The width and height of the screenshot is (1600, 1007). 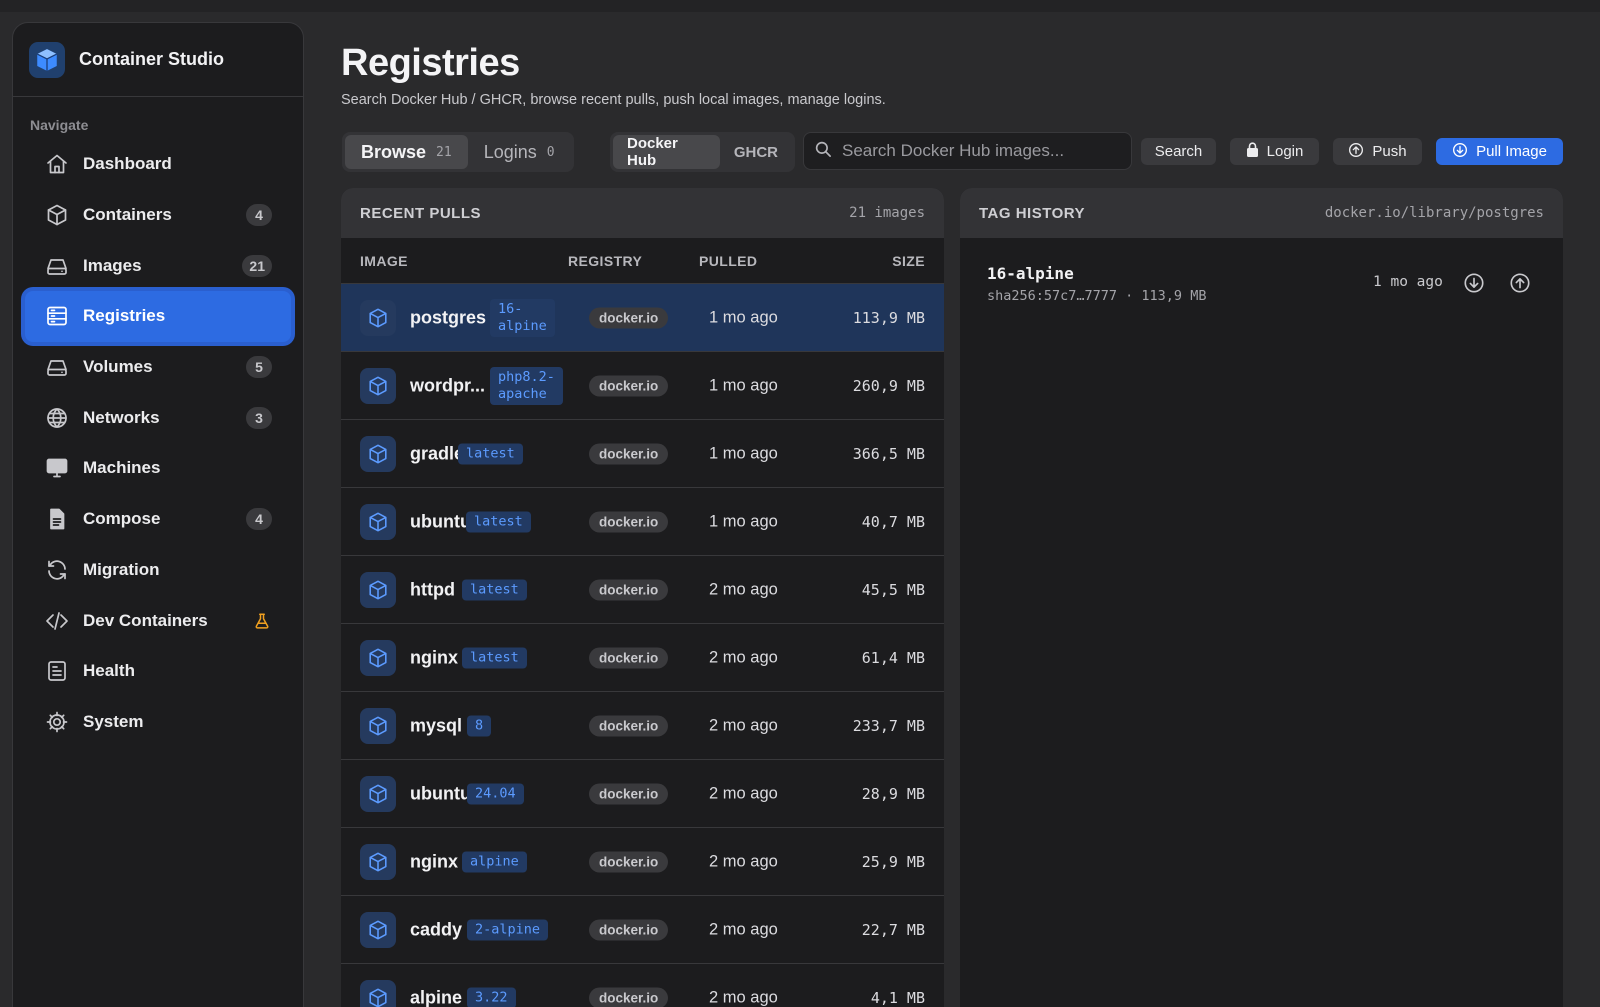 What do you see at coordinates (893, 589) in the screenshot?
I see `image-size: 45,5 MB` at bounding box center [893, 589].